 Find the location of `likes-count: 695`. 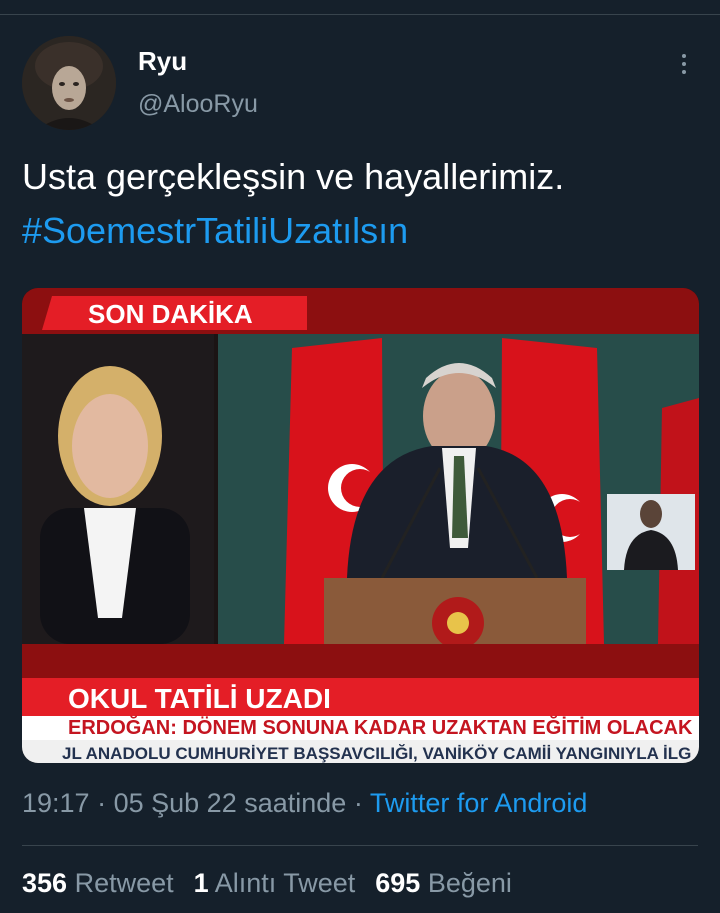

likes-count: 695 is located at coordinates (398, 883).